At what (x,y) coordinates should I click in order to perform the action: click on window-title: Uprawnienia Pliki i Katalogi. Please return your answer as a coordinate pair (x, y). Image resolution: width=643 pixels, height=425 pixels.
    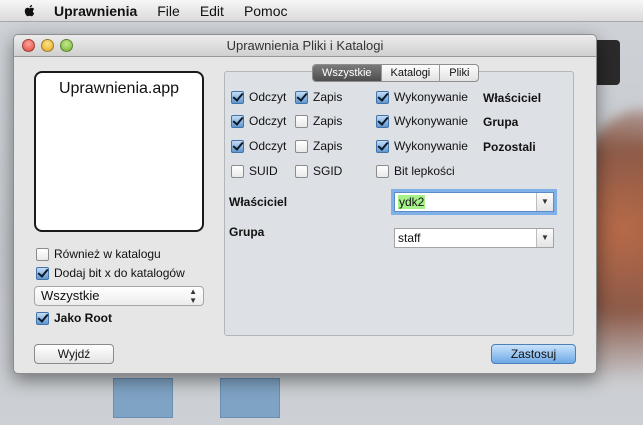
    Looking at the image, I should click on (305, 45).